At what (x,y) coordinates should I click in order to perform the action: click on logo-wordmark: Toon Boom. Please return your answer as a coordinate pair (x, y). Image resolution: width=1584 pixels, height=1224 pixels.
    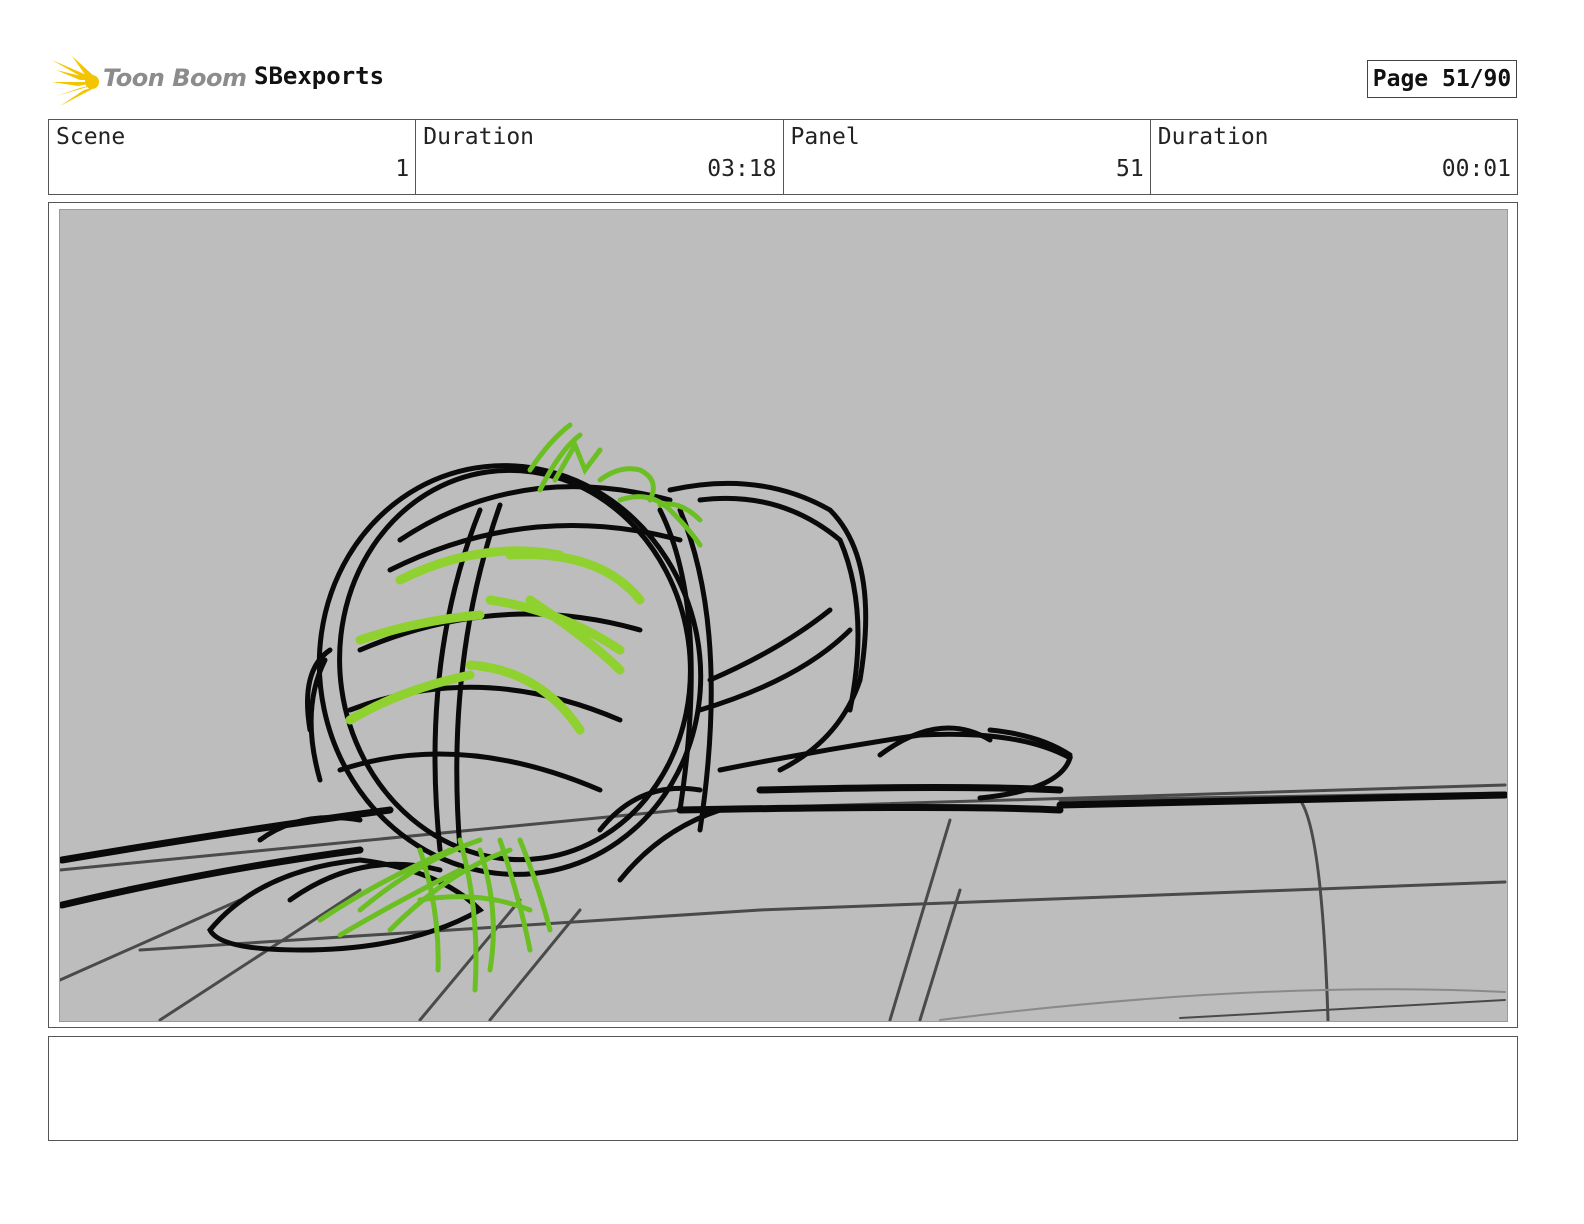
    Looking at the image, I should click on (175, 78).